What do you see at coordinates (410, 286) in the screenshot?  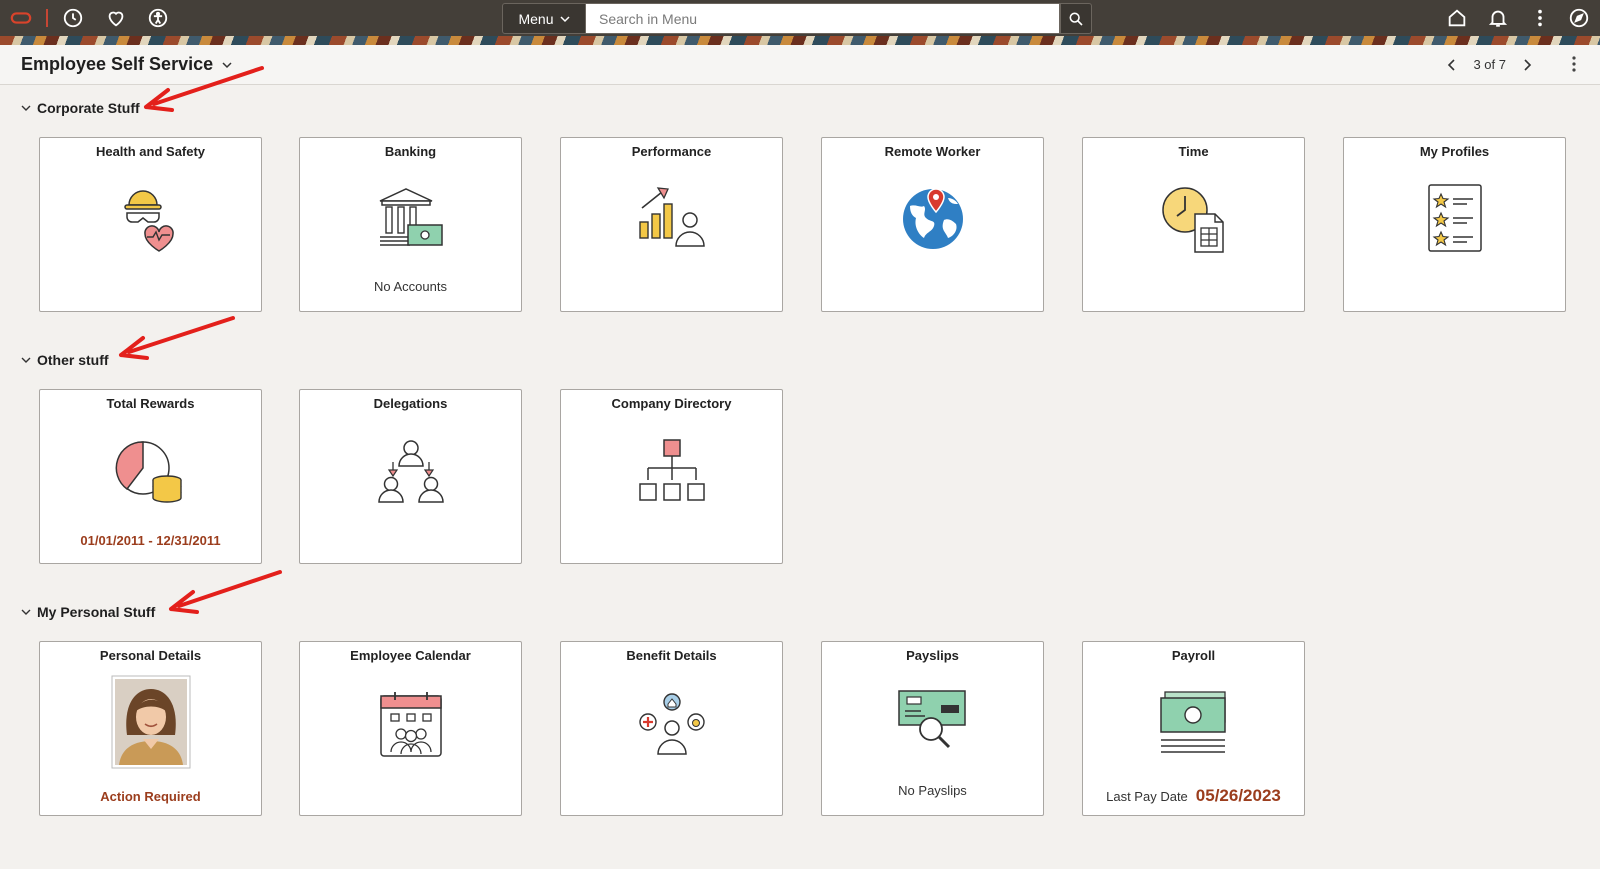 I see `tile-subtitle: No Accounts` at bounding box center [410, 286].